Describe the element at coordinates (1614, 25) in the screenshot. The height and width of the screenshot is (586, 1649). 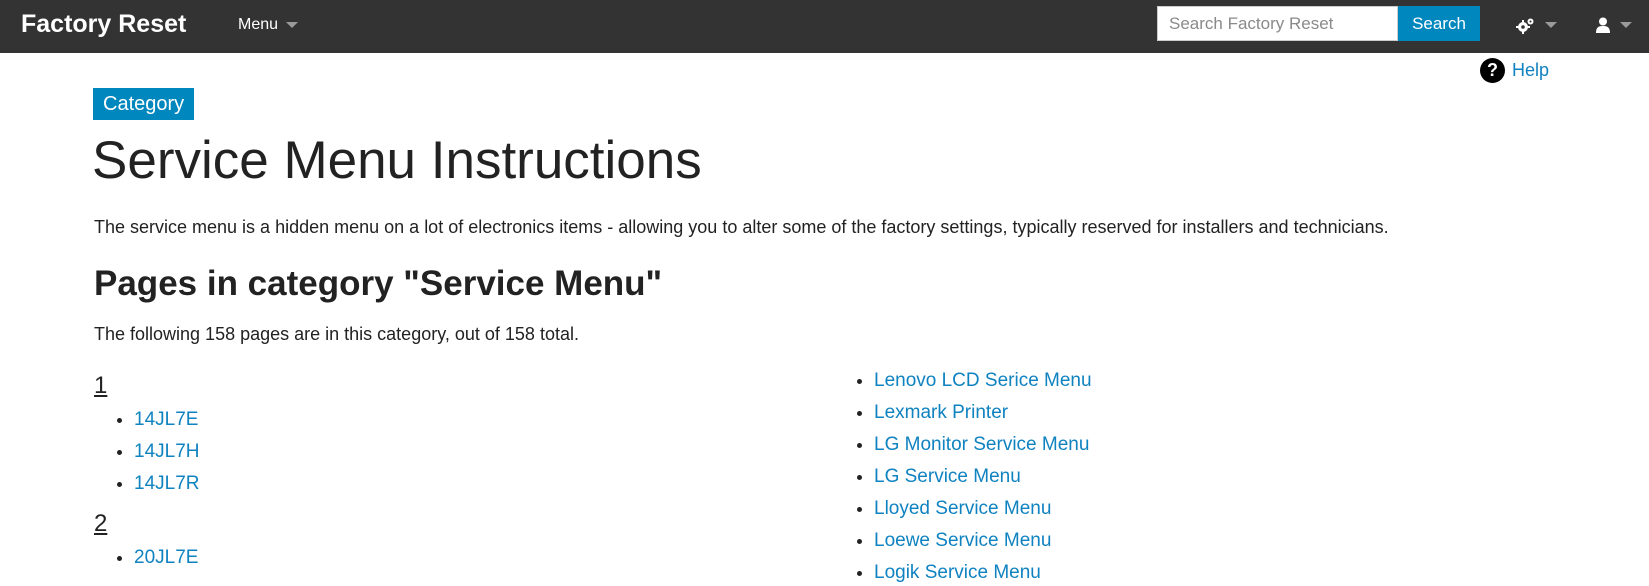
I see `user-dropdown` at that location.